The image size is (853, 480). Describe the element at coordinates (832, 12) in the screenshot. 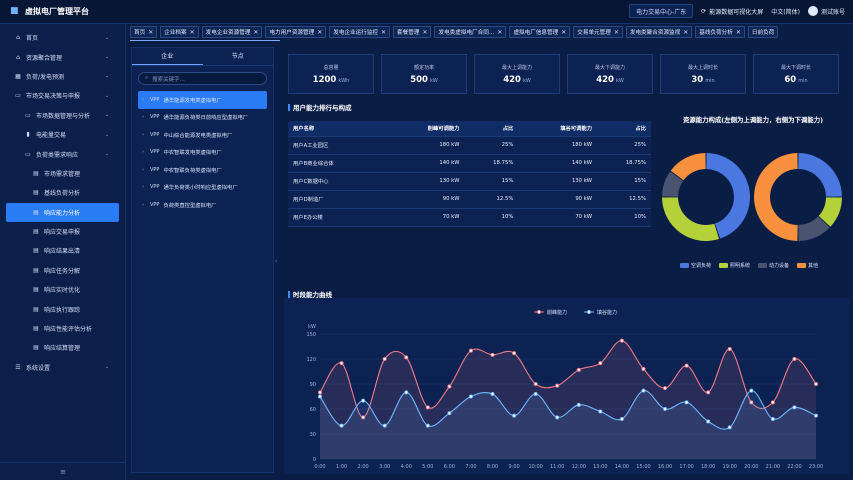

I see `user-name: 测试账号` at that location.